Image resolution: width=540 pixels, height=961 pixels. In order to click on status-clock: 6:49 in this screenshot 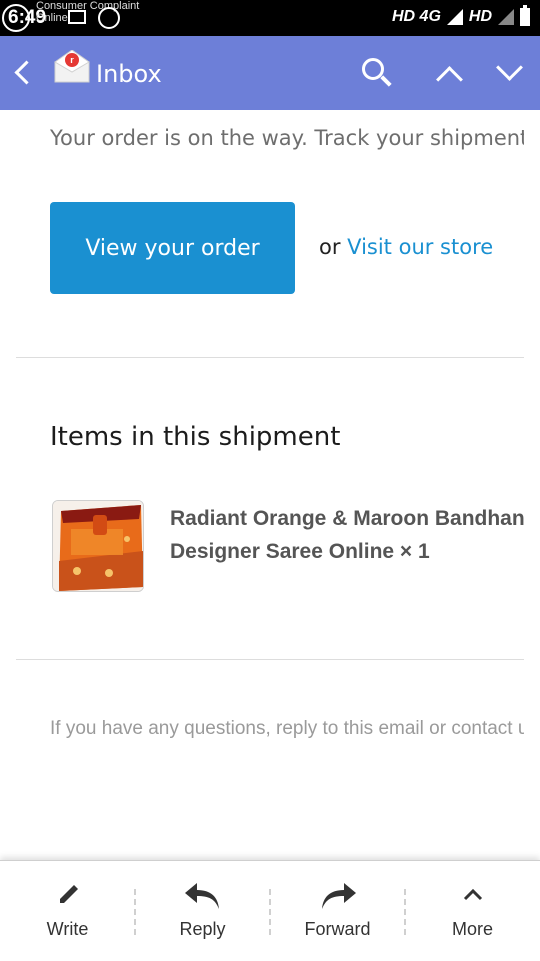, I will do `click(24, 18)`.